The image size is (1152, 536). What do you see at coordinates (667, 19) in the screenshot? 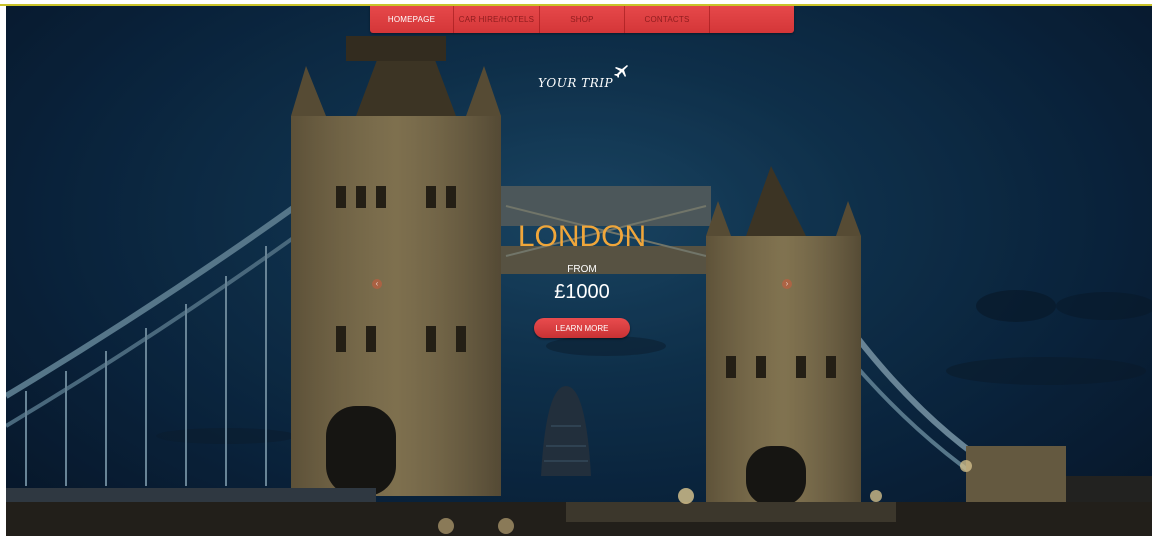
I see `nav-item-contacts: CONTACTS` at bounding box center [667, 19].